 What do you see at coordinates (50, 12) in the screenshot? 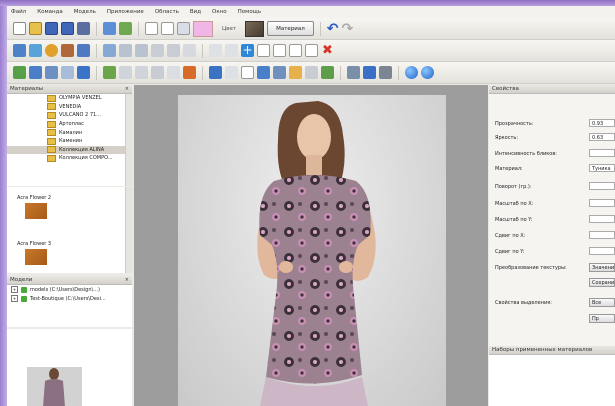
I see `menu-command: Команда` at bounding box center [50, 12].